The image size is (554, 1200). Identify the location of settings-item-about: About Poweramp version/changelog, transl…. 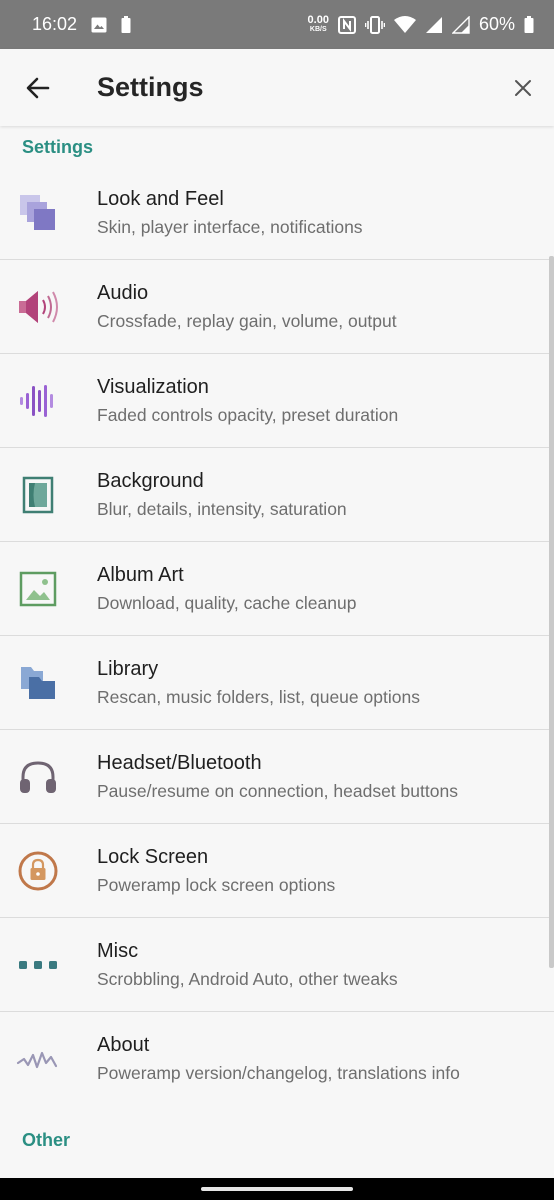
(277, 1059).